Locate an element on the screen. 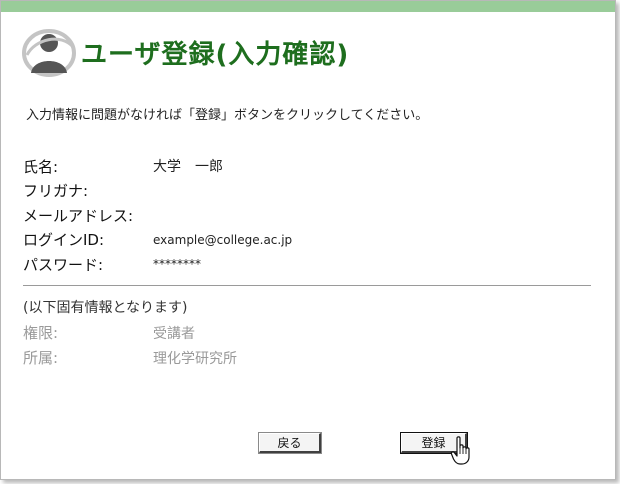 The image size is (620, 484). field-row-password: パスワード: ******** is located at coordinates (308, 264).